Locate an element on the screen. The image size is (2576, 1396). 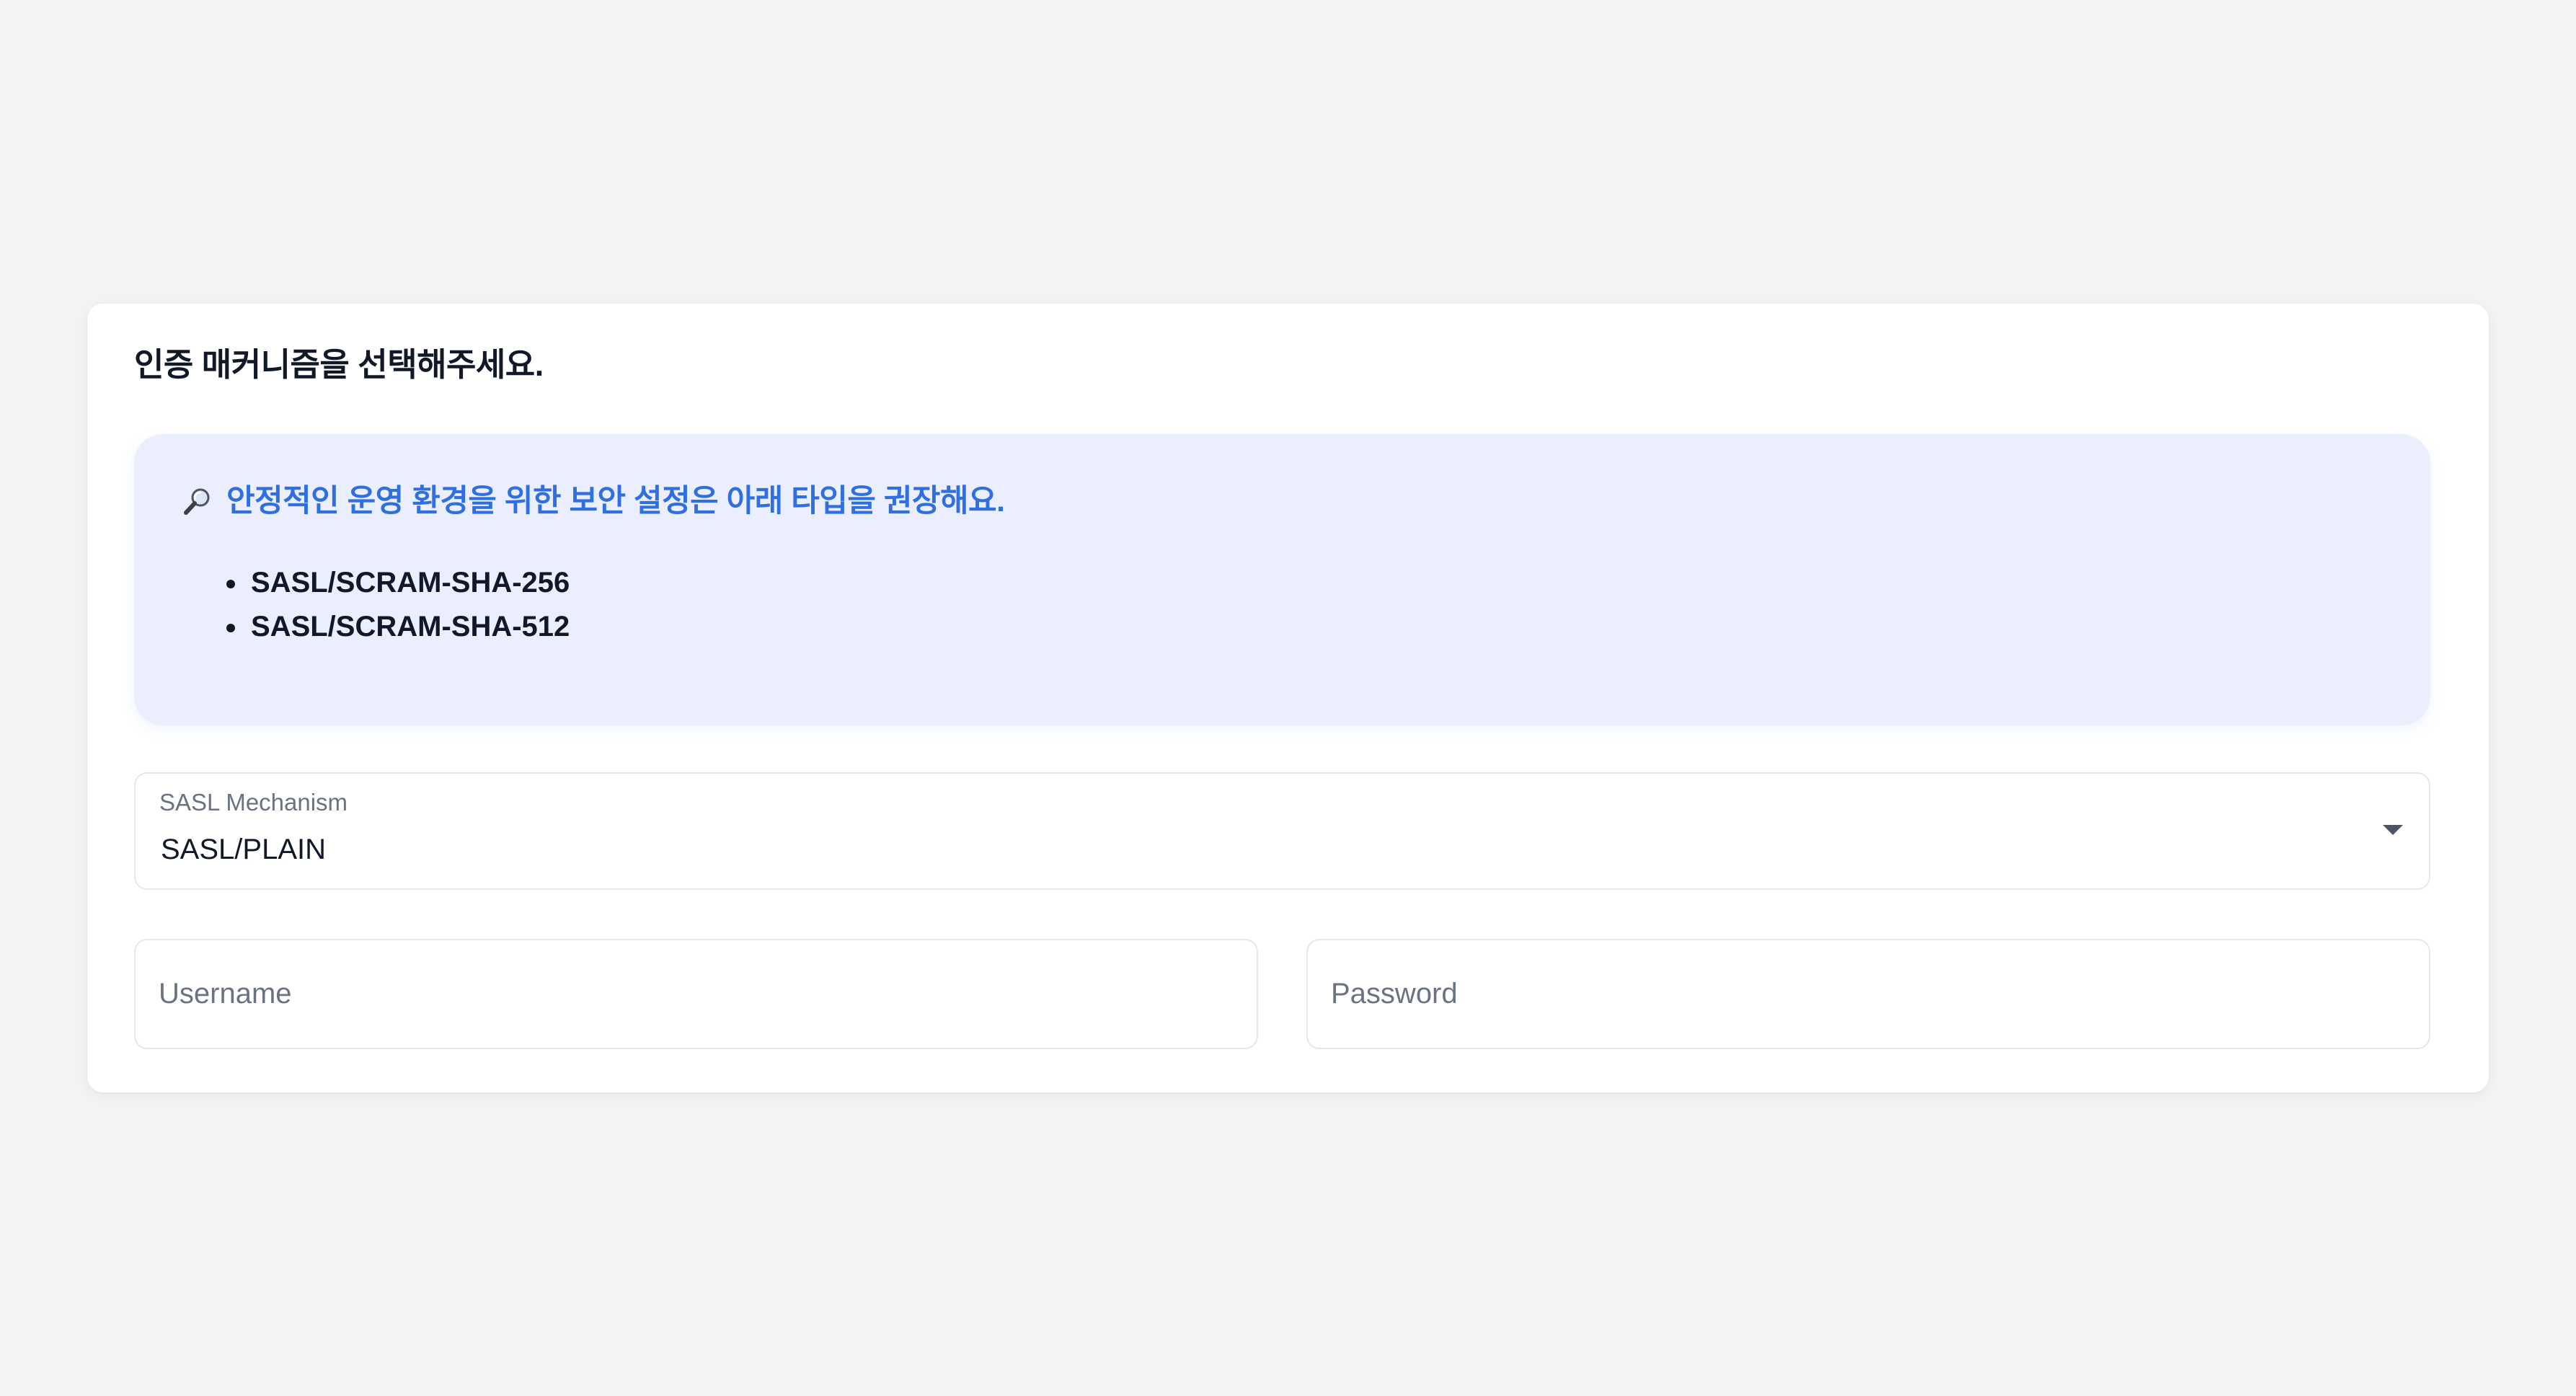
caret-down-icon is located at coordinates (2393, 830).